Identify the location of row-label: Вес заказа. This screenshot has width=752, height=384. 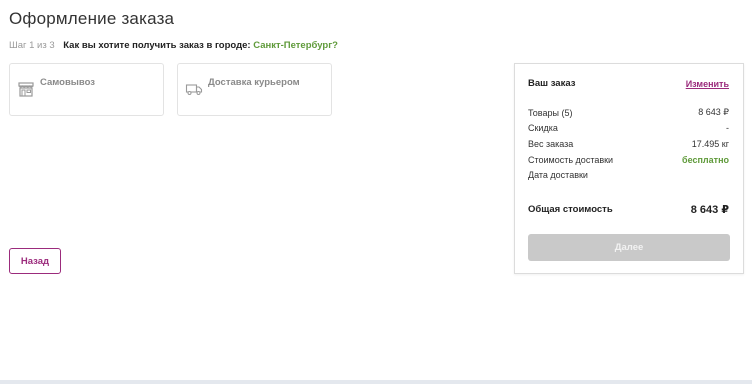
(551, 143).